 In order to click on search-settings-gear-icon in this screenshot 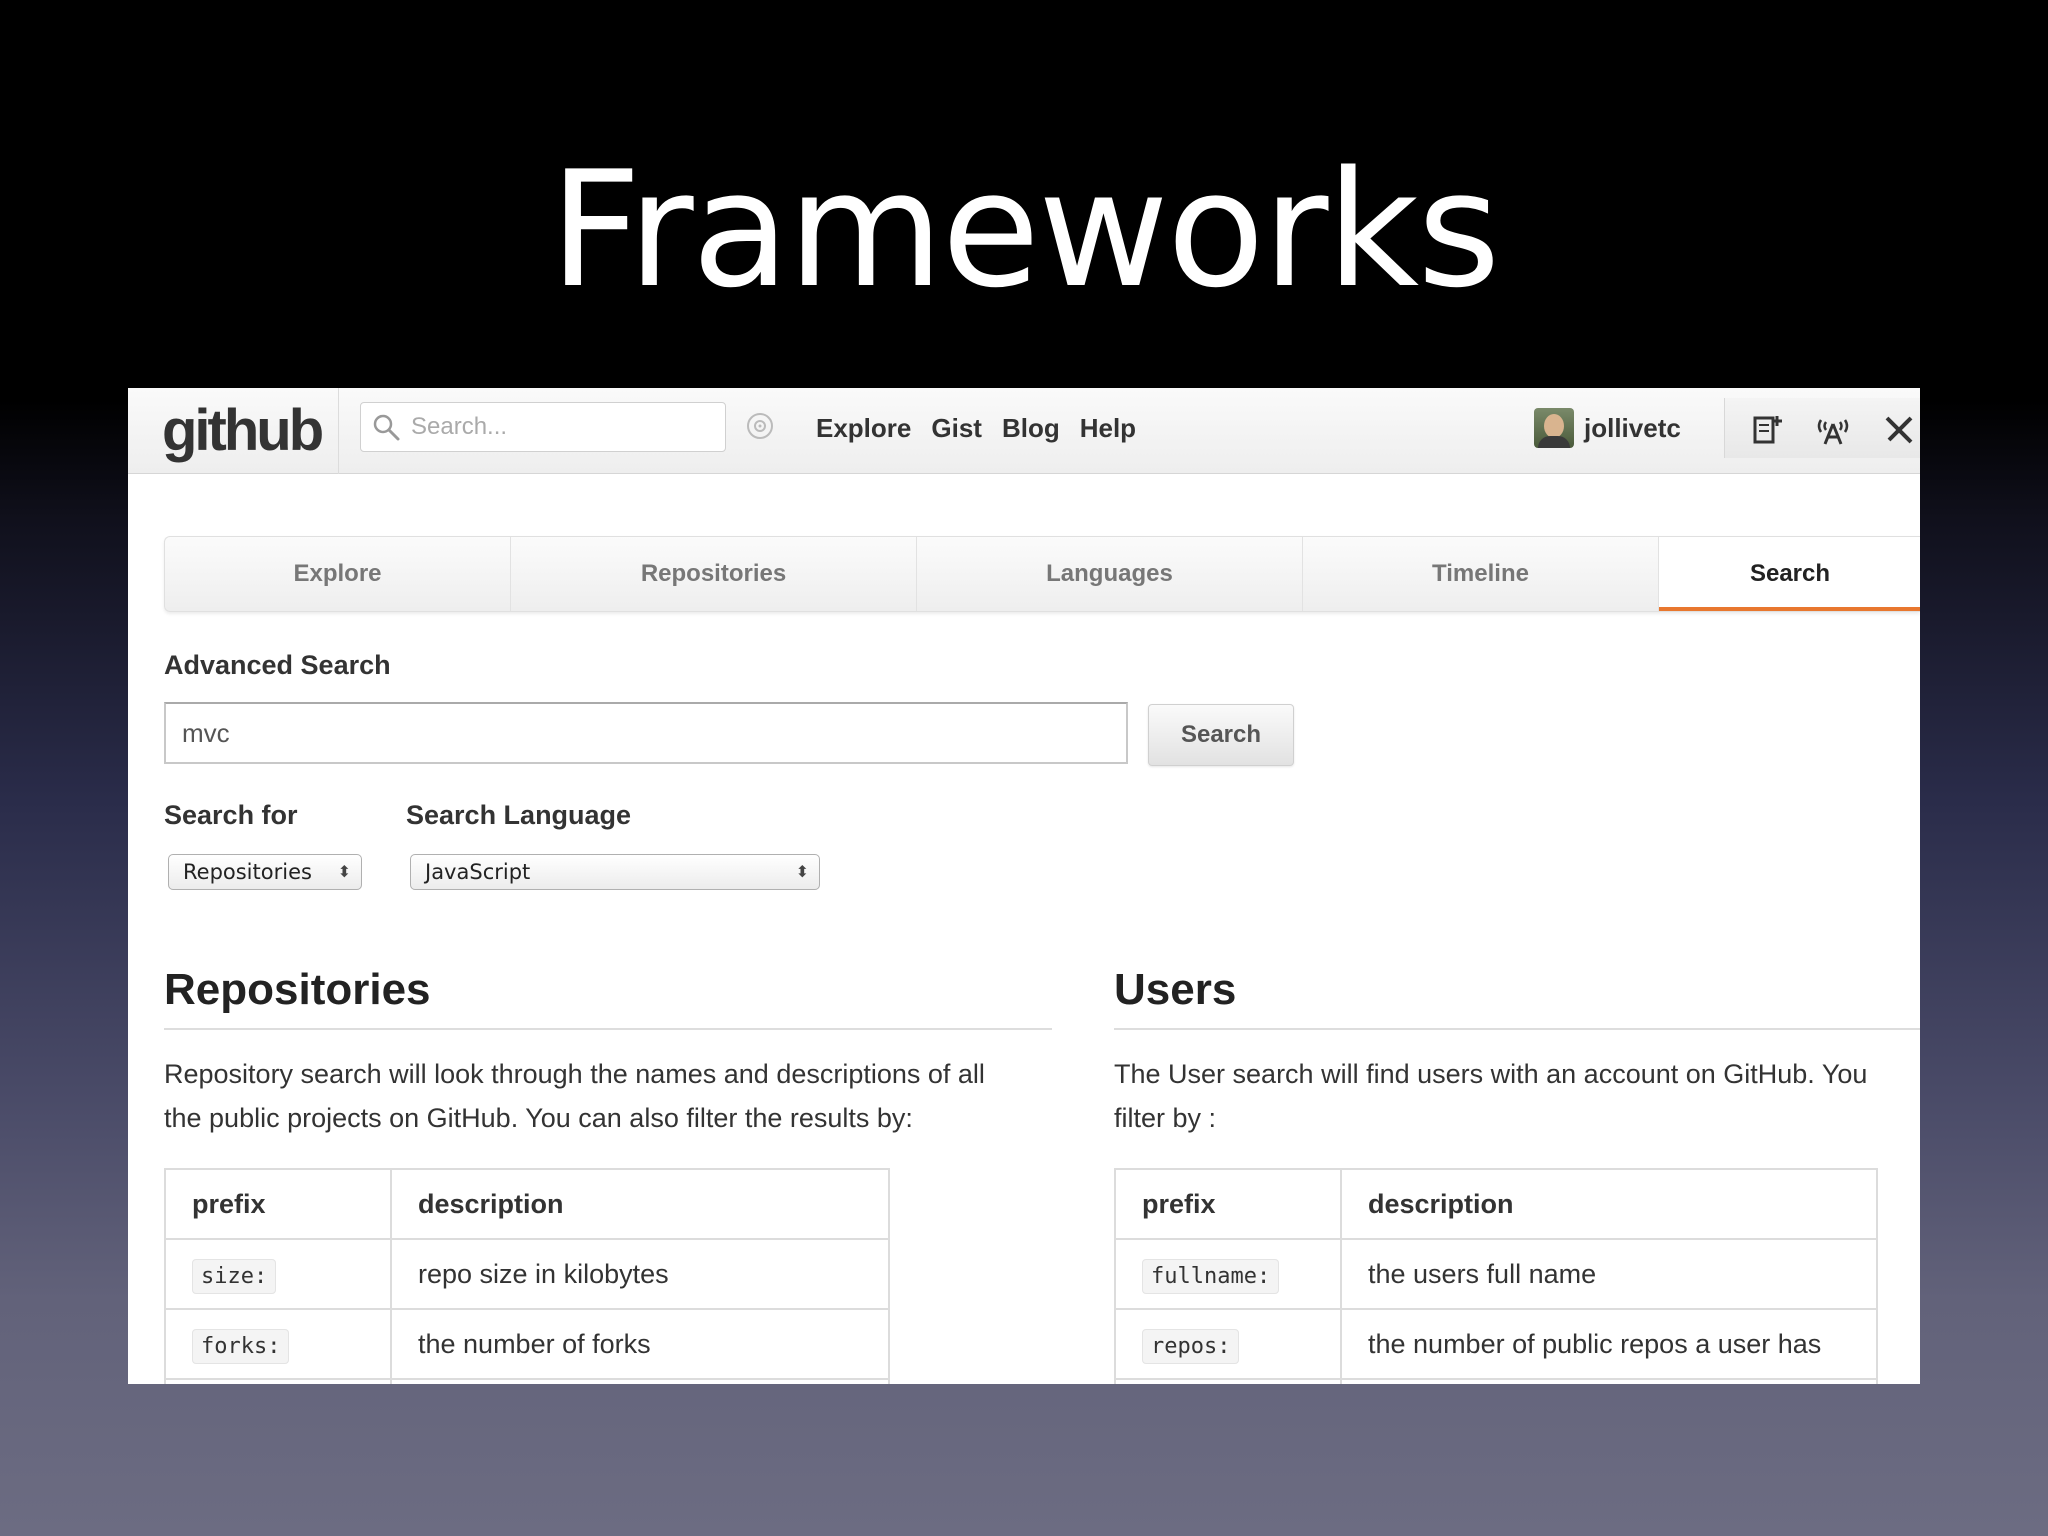, I will do `click(760, 426)`.